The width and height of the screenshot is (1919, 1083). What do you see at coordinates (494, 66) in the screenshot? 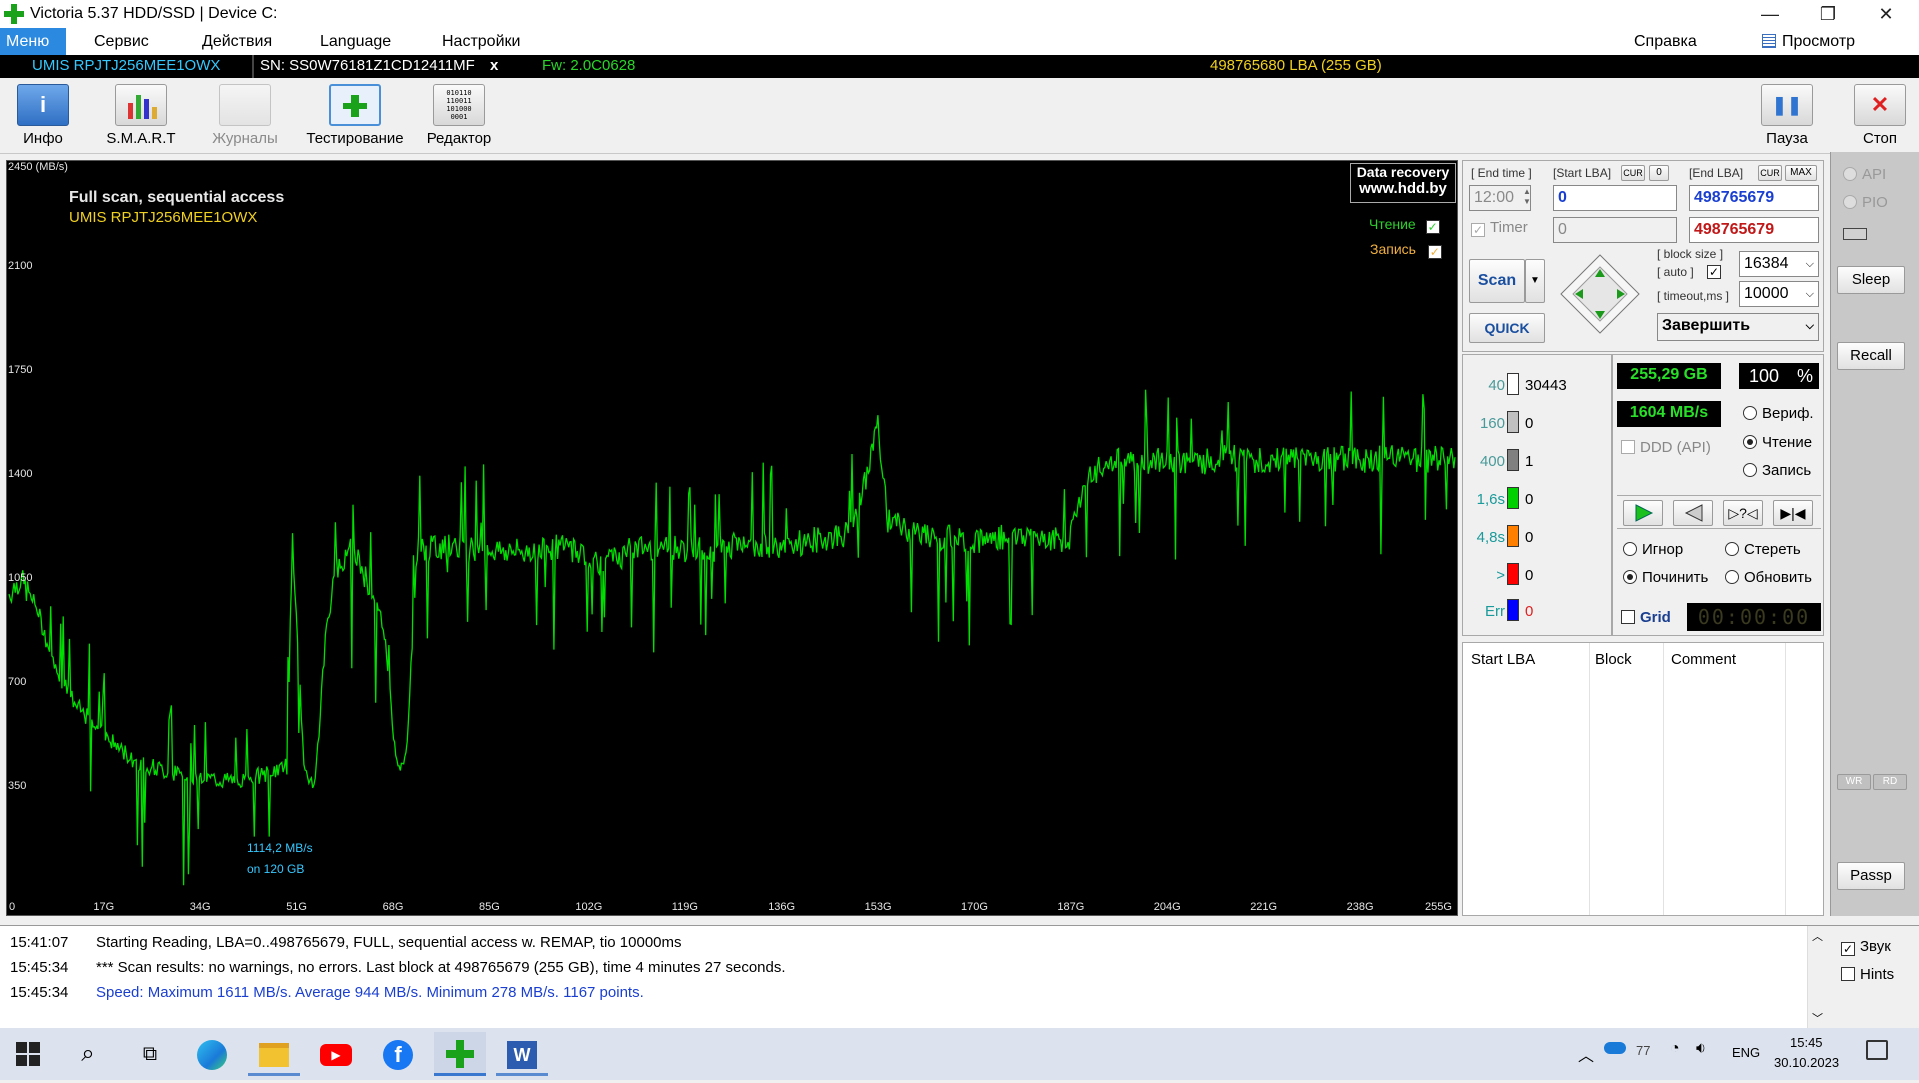
I see `device-close-x: x` at bounding box center [494, 66].